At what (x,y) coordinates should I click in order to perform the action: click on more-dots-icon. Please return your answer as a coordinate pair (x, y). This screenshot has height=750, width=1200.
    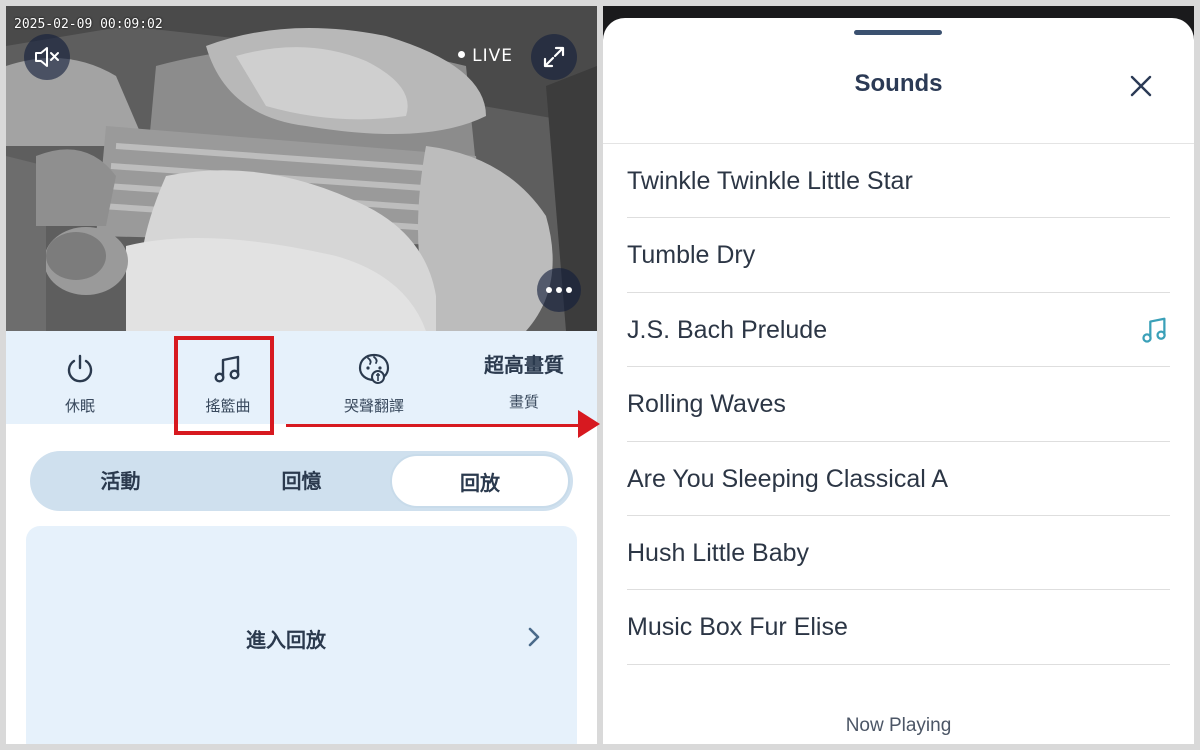
    Looking at the image, I should click on (559, 290).